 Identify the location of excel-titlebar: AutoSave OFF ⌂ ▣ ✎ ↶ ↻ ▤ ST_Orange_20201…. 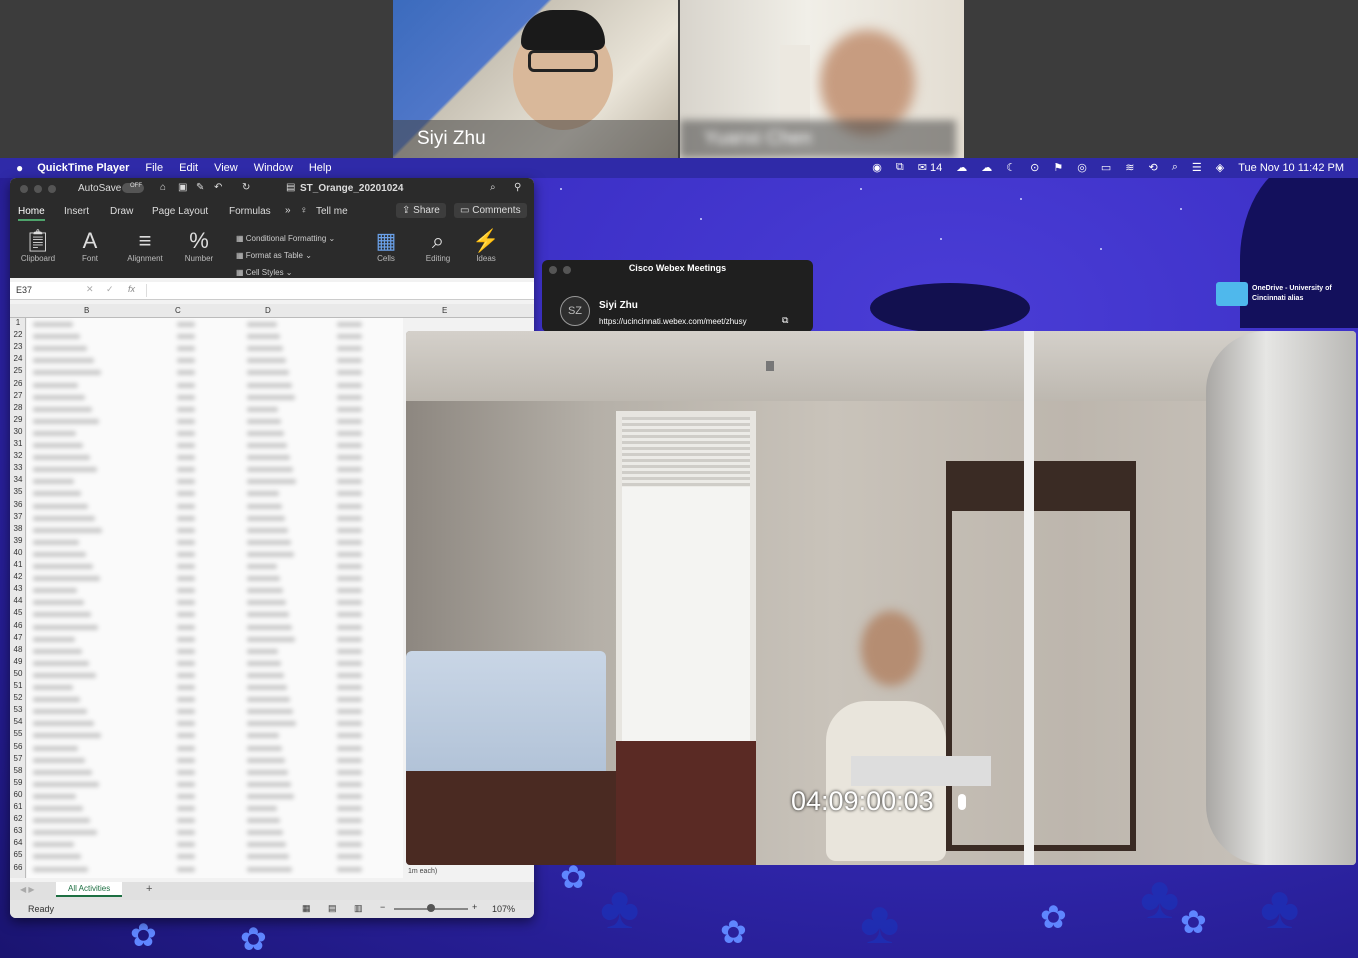
(272, 189).